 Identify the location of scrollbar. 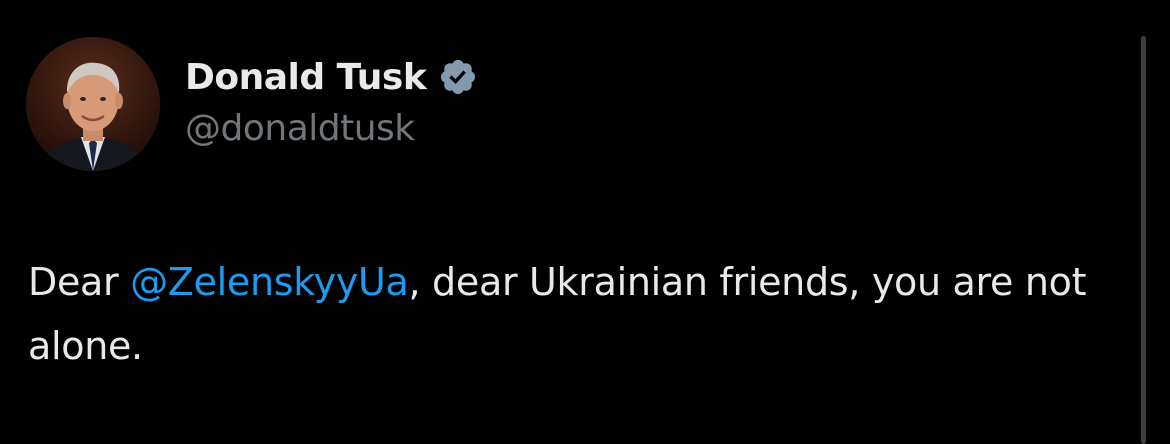
(1143, 240).